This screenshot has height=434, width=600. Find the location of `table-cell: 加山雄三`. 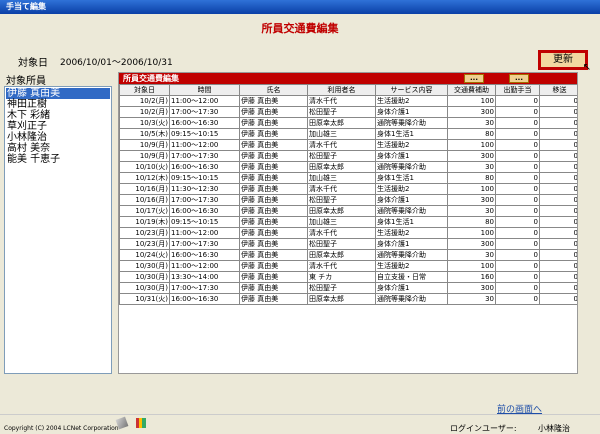

table-cell: 加山雄三 is located at coordinates (341, 222).